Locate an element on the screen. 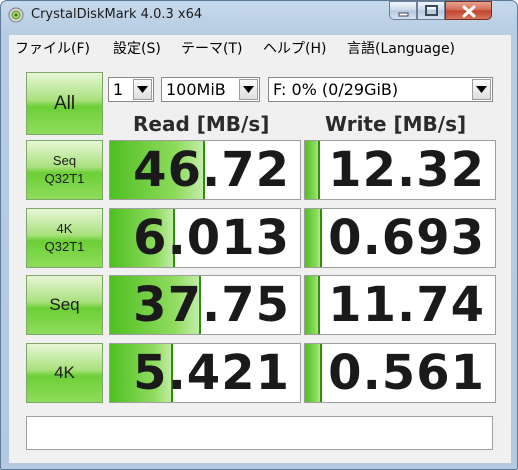  test-size-select: 100MiB is located at coordinates (210, 89).